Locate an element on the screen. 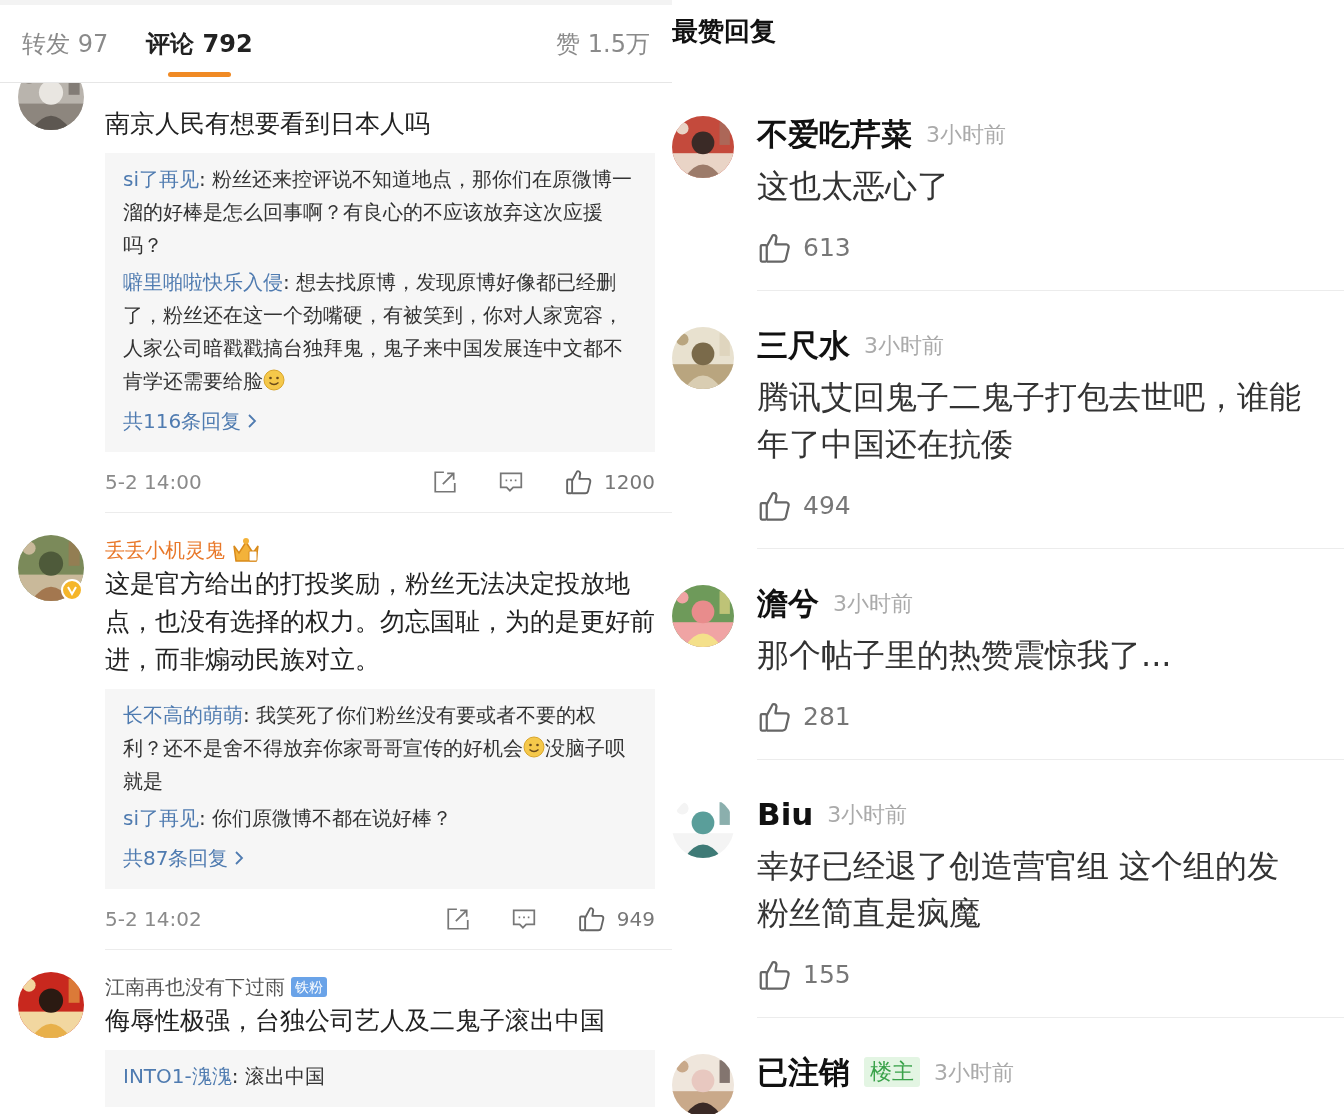 The image size is (1344, 1114). owner-tag: 楼主 is located at coordinates (892, 1072).